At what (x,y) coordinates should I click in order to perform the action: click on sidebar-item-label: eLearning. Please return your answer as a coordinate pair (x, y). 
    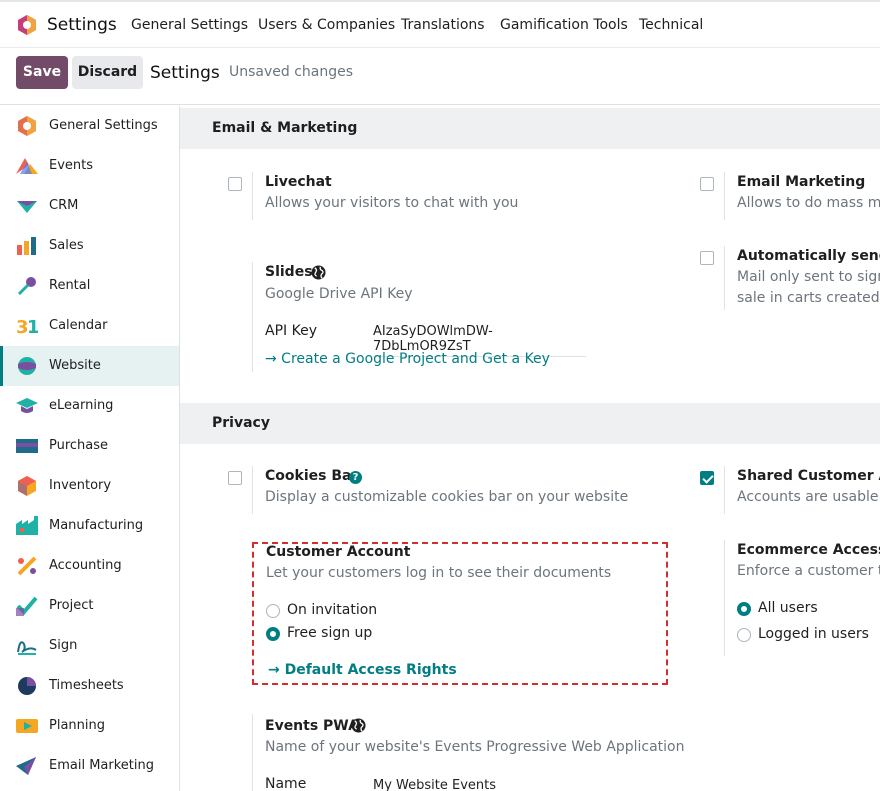
    Looking at the image, I should click on (81, 405).